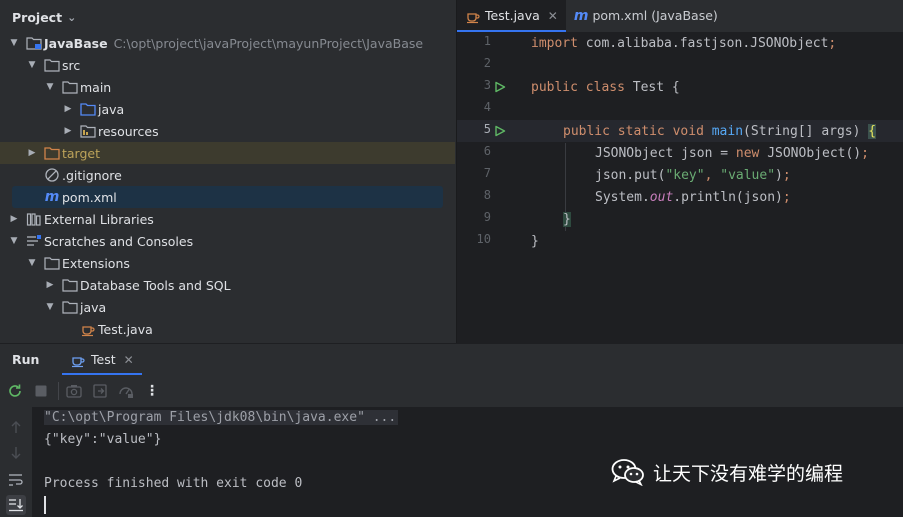 The height and width of the screenshot is (517, 903). I want to click on tree-node-extensions: ▼ Extensions, so click(227, 263).